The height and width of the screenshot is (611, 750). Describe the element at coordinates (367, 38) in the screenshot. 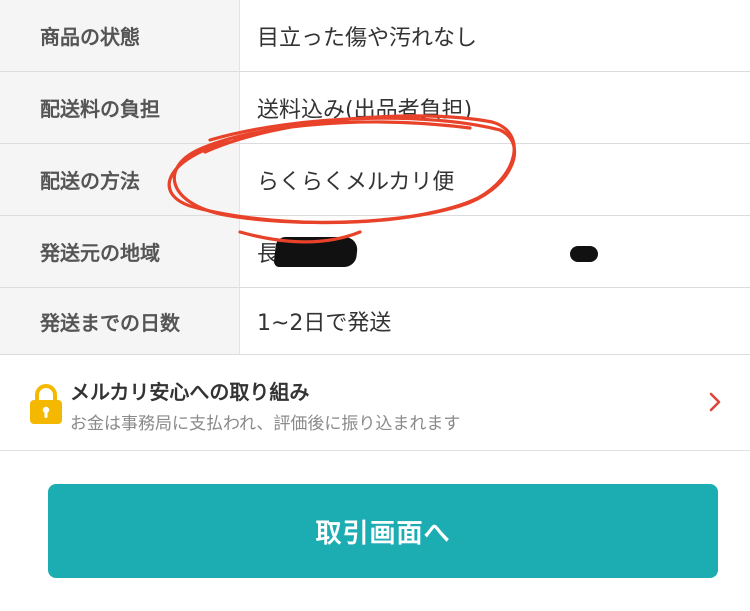

I see `detail-value: 目立った傷や汚れなし` at that location.